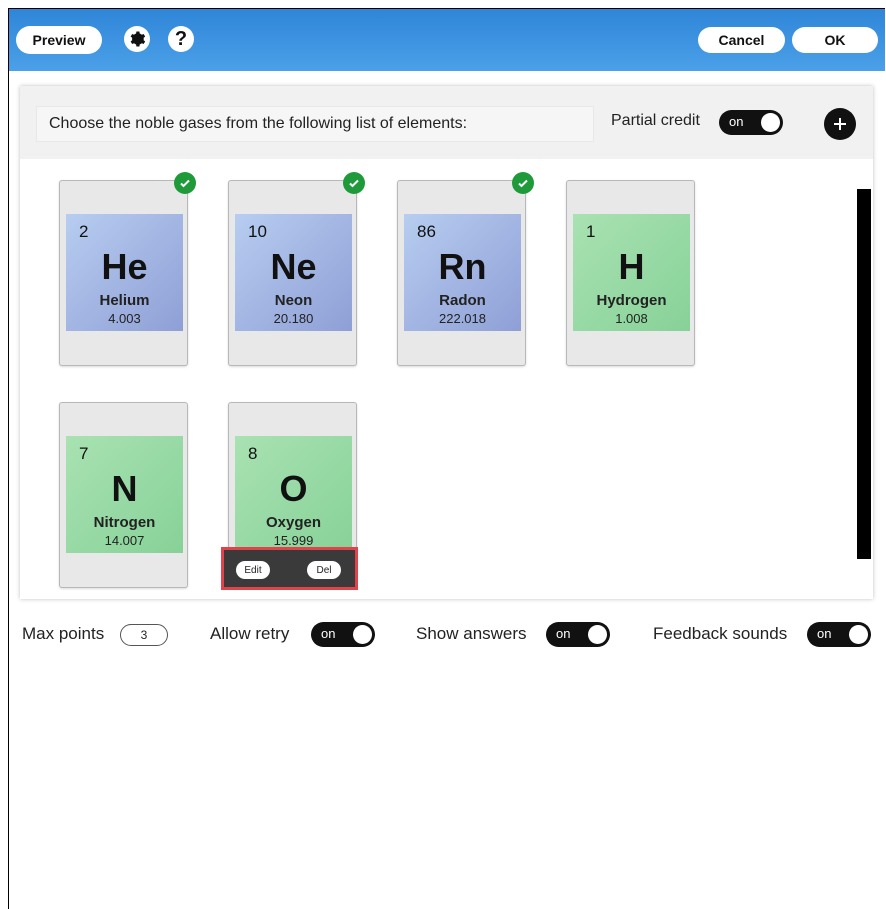  What do you see at coordinates (655, 120) in the screenshot?
I see `partial-credit-label: Partial credit` at bounding box center [655, 120].